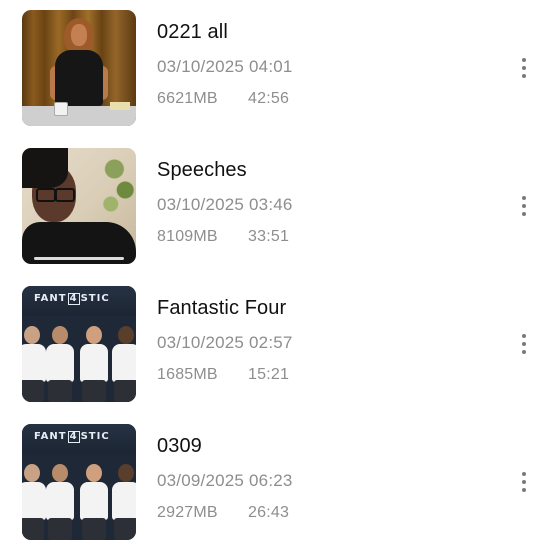 This screenshot has height=560, width=560. What do you see at coordinates (269, 512) in the screenshot?
I see `video-duration: 26:43` at bounding box center [269, 512].